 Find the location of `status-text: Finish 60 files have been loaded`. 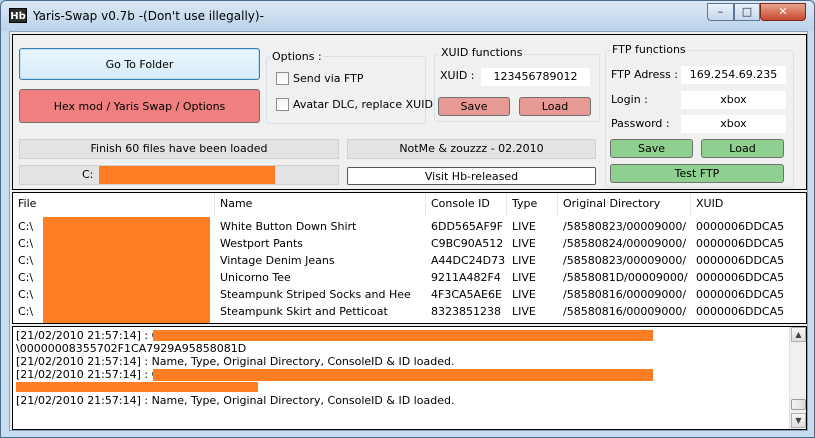

status-text: Finish 60 files have been loaded is located at coordinates (179, 149).